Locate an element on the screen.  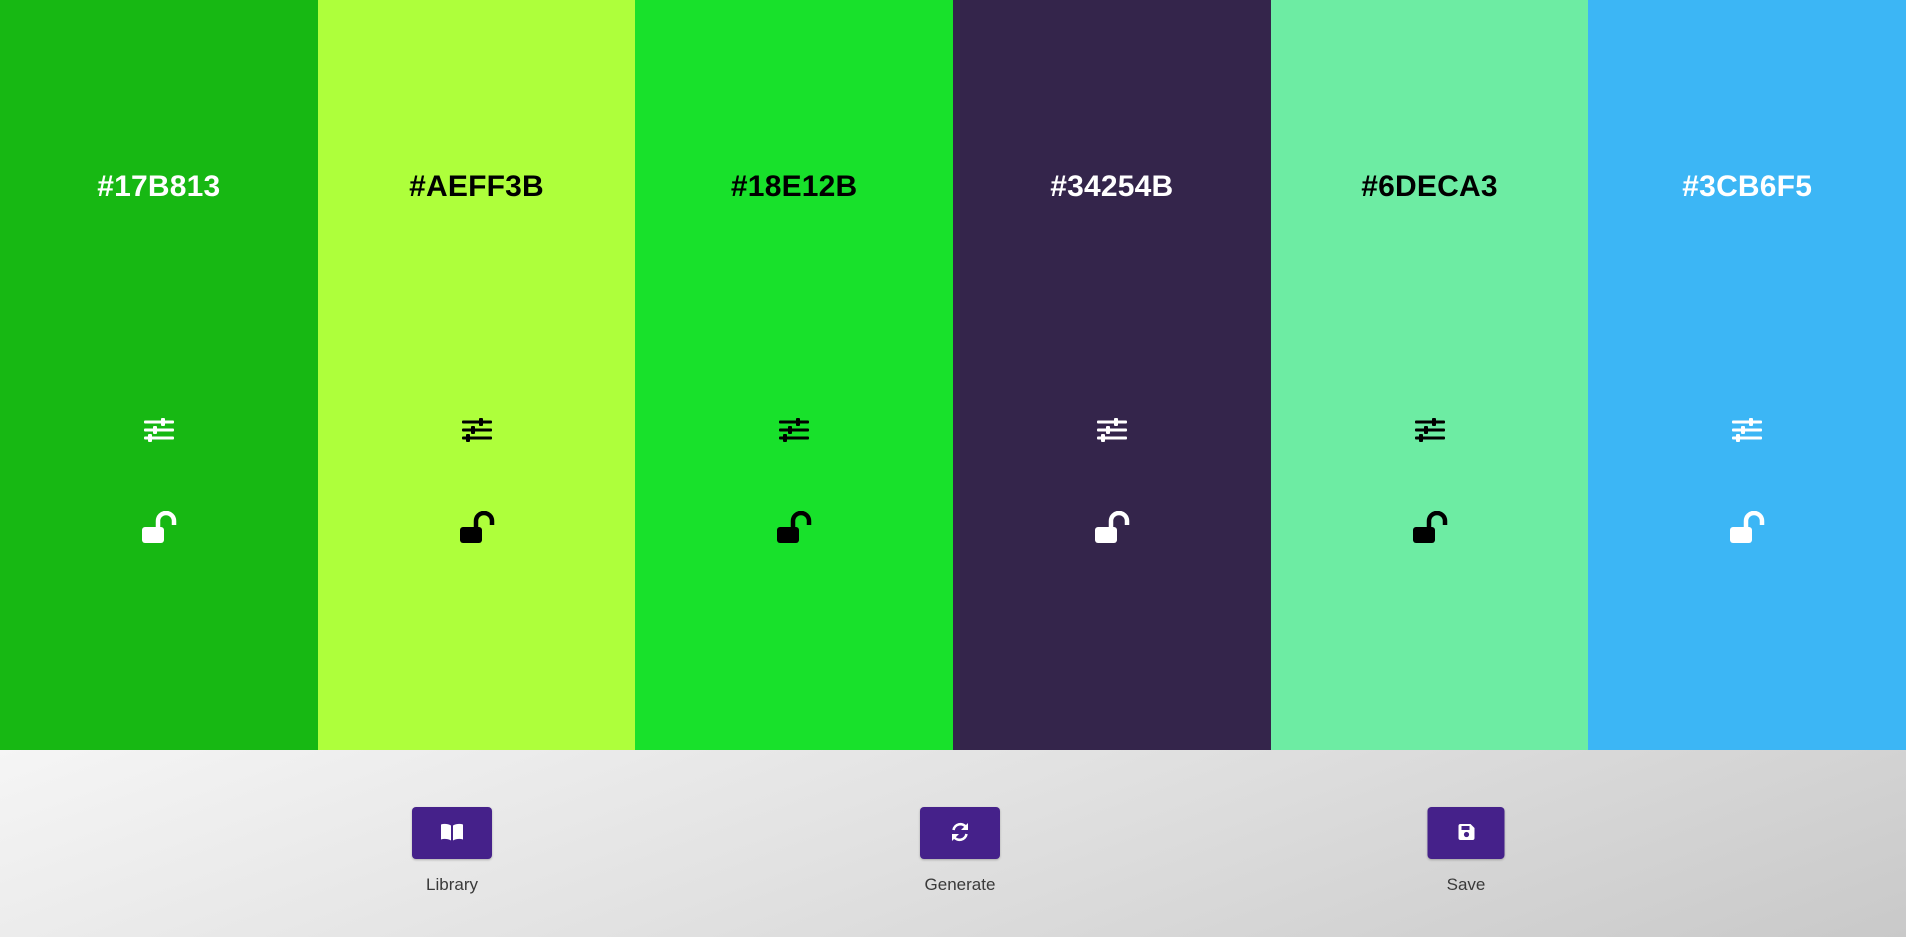
save-label: Save is located at coordinates (1466, 884).